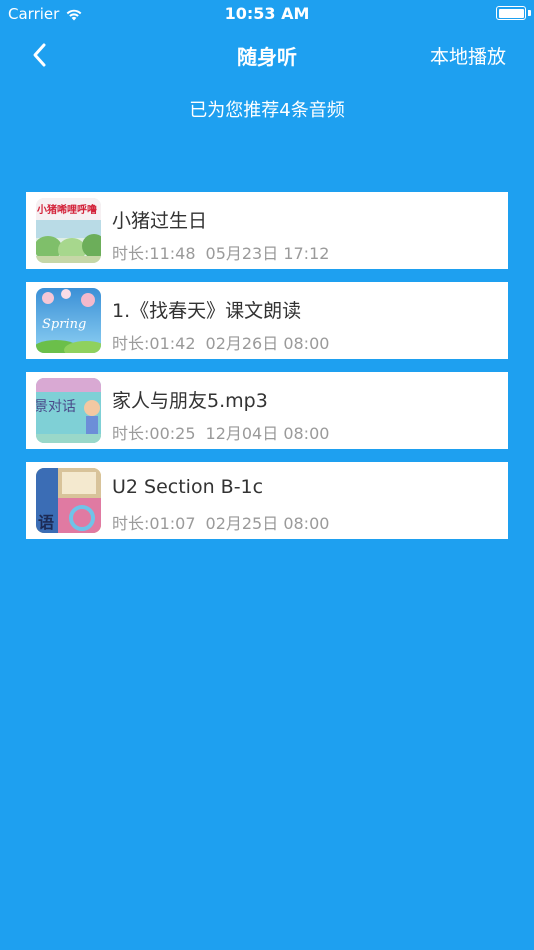 The height and width of the screenshot is (950, 534). I want to click on audio-date: 05月23日 17:12, so click(267, 253).